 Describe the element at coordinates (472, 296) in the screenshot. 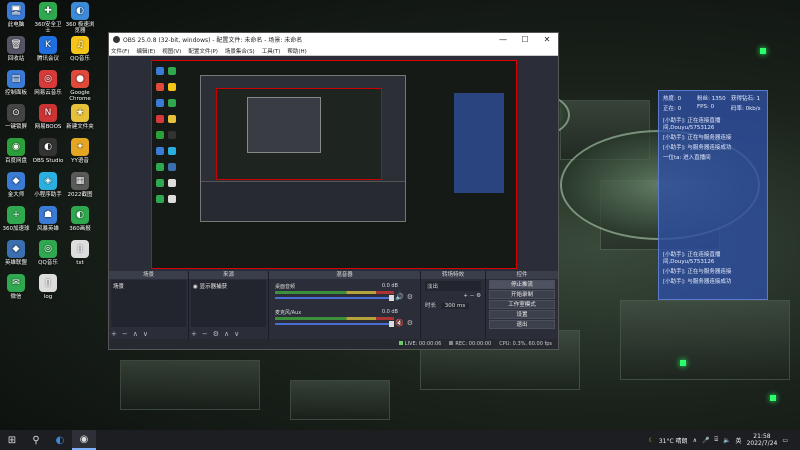

I see `remove-transition-button: −` at that location.